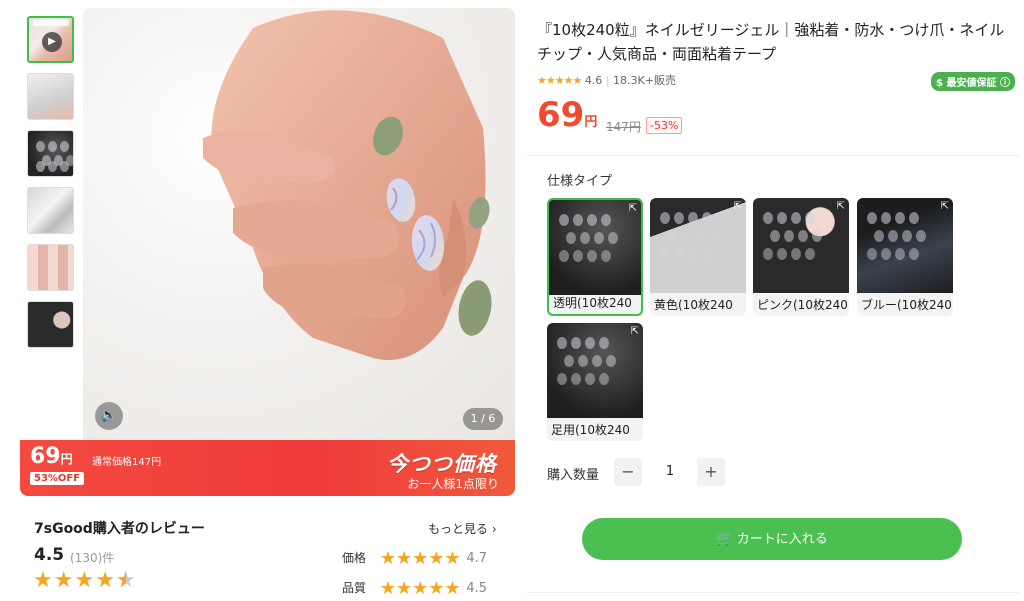 Image resolution: width=1024 pixels, height=601 pixels. Describe the element at coordinates (580, 181) in the screenshot. I see `spec-label: 仕様タイプ` at that location.